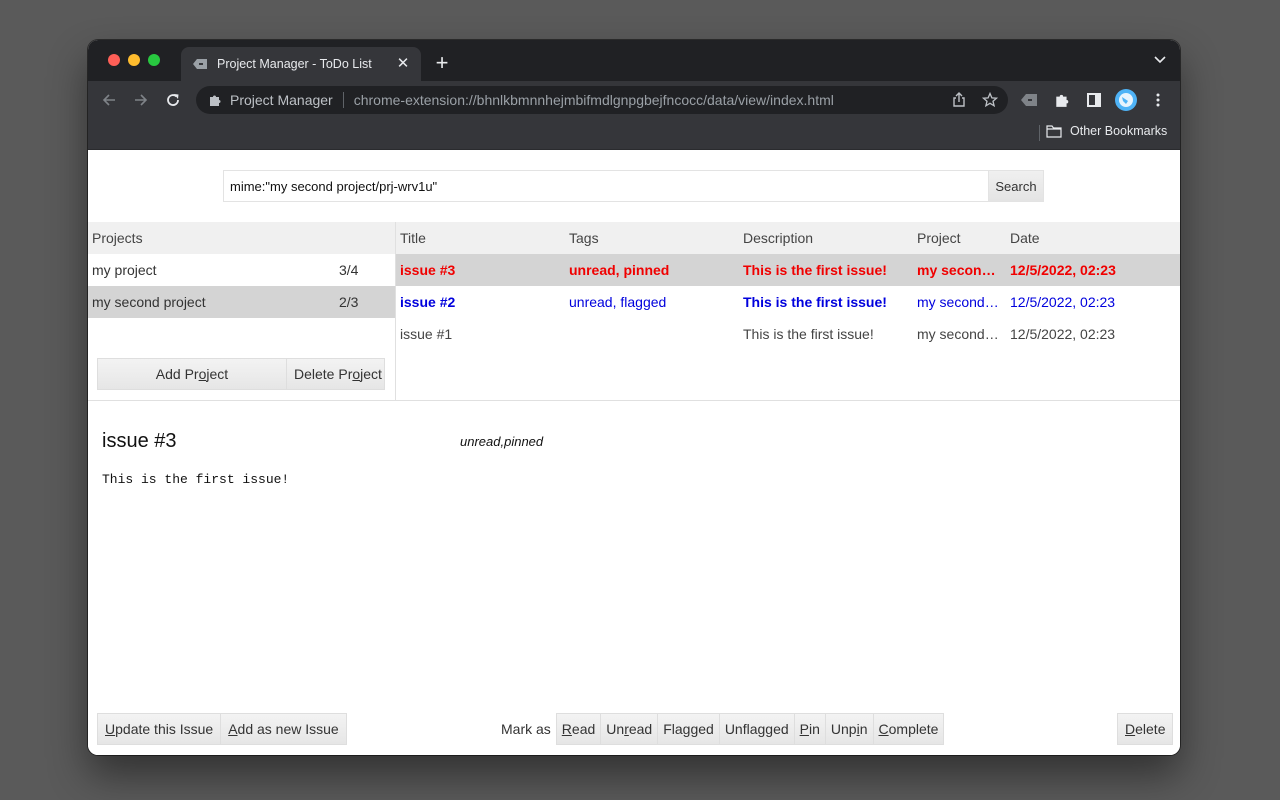  What do you see at coordinates (428, 302) in the screenshot?
I see `issue-title: issue #2` at bounding box center [428, 302].